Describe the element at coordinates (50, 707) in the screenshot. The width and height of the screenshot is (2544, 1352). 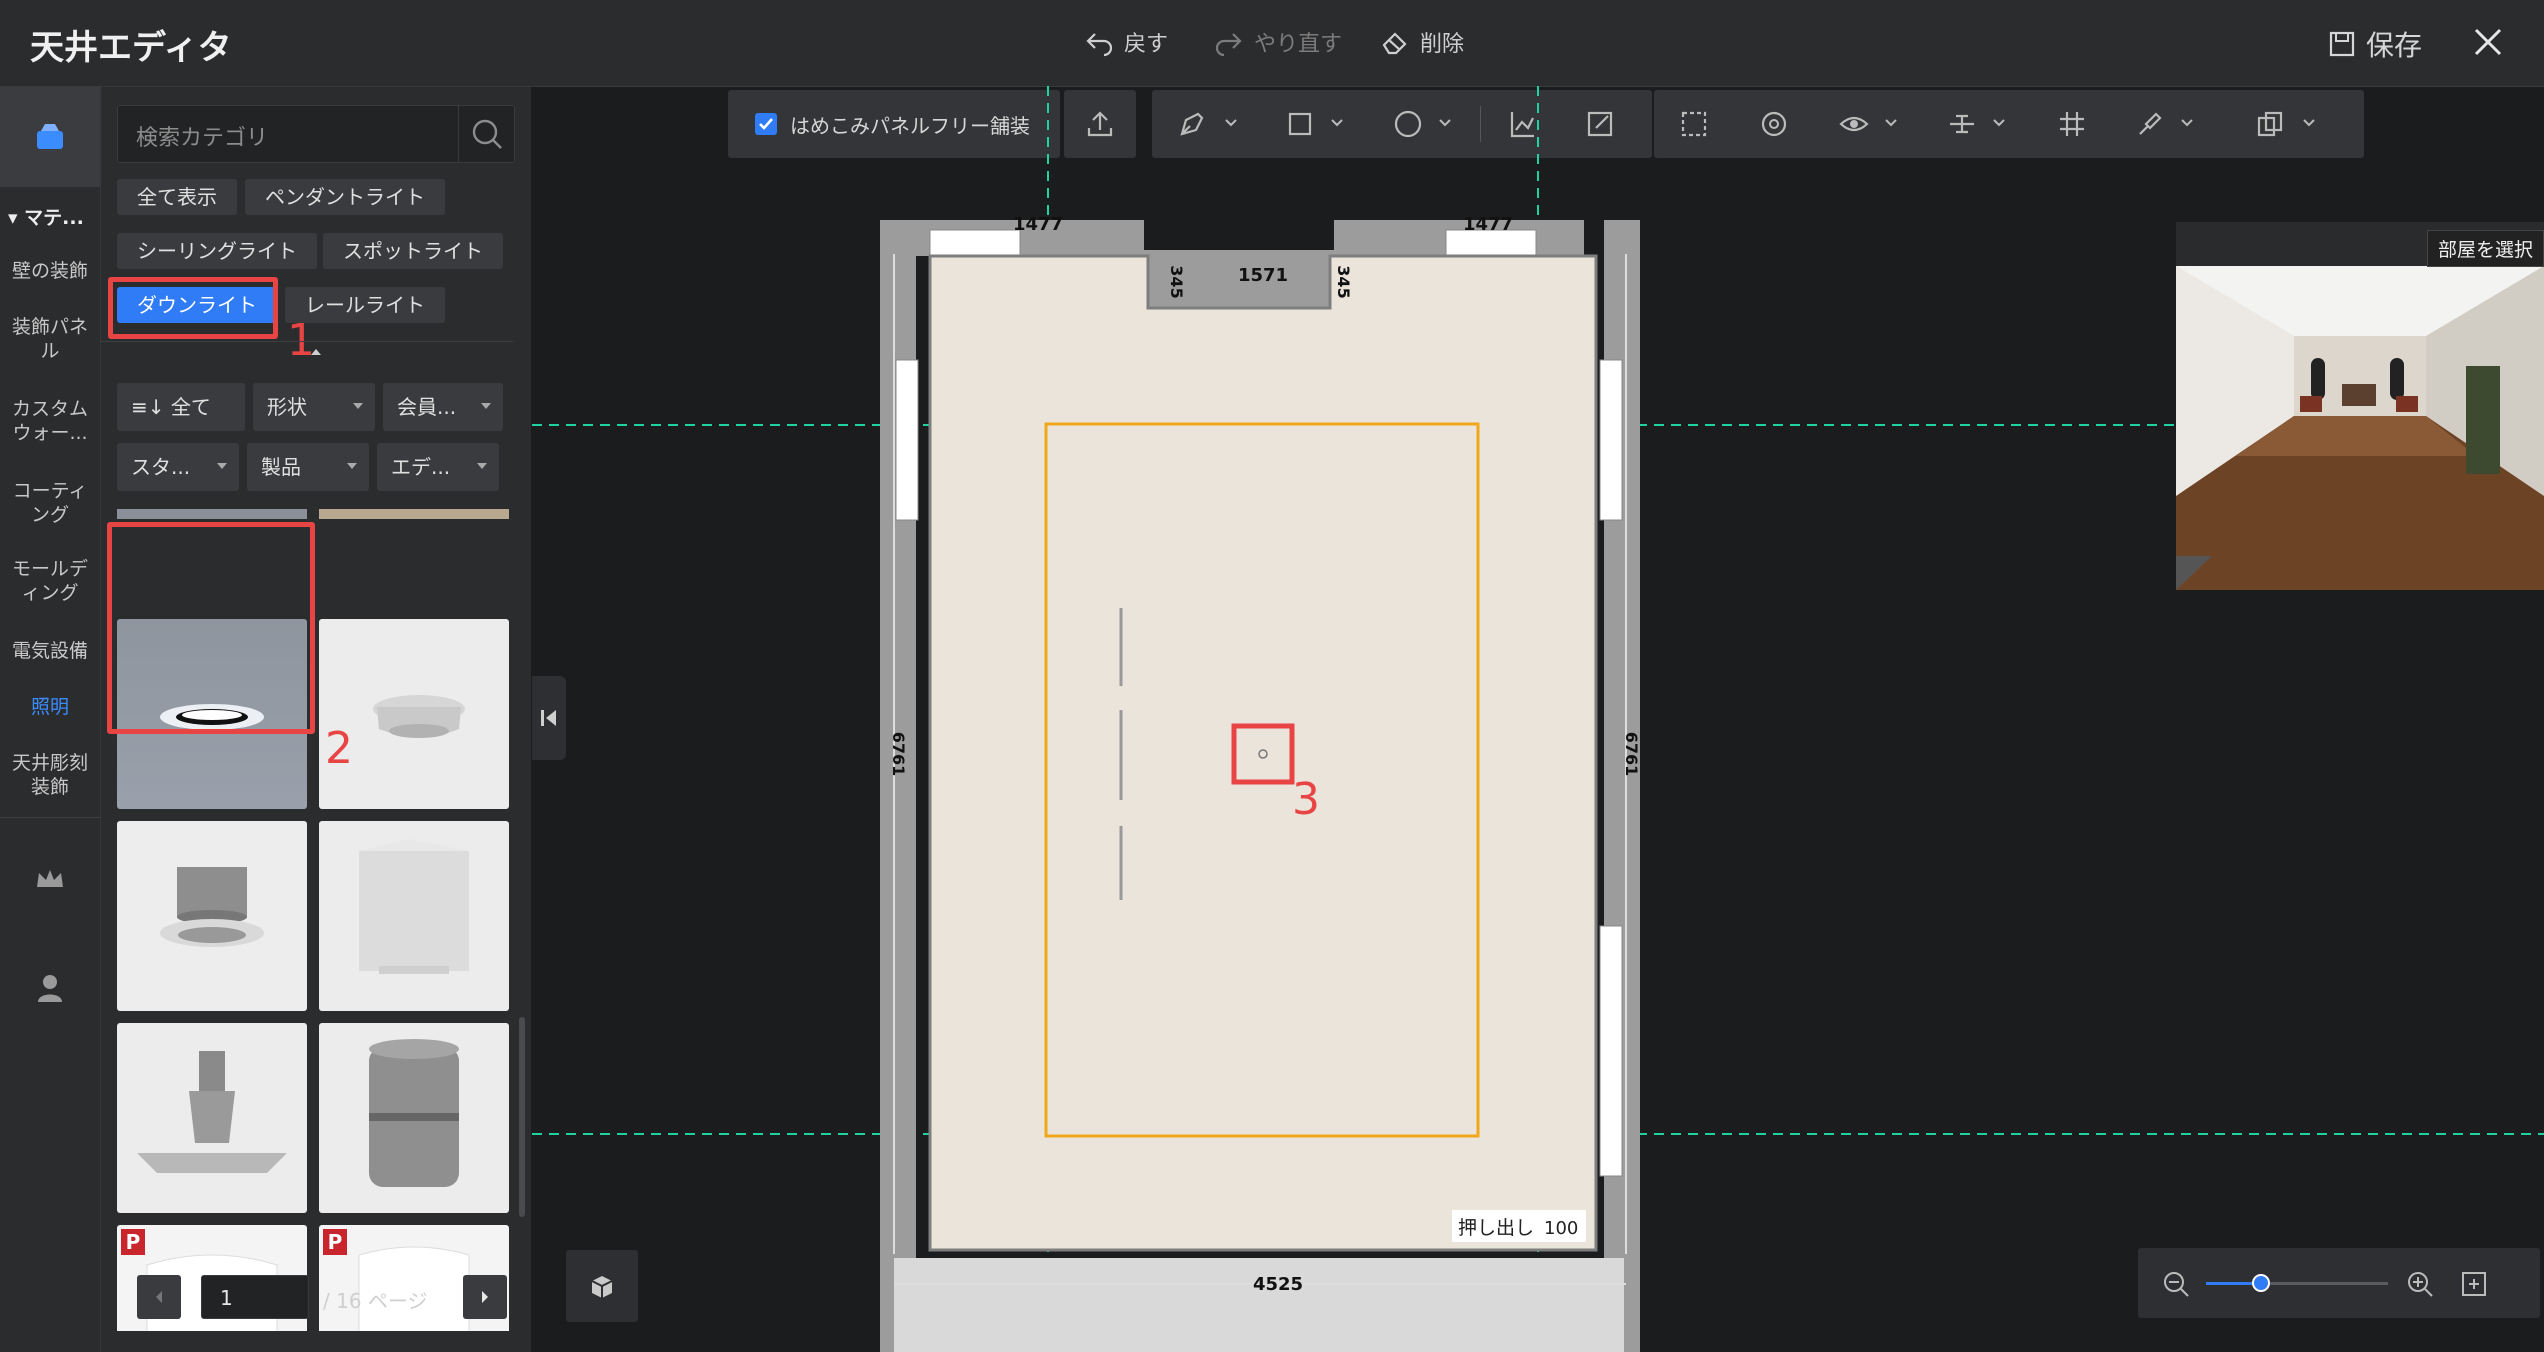
I see `rail-item-lighting: 照明` at that location.